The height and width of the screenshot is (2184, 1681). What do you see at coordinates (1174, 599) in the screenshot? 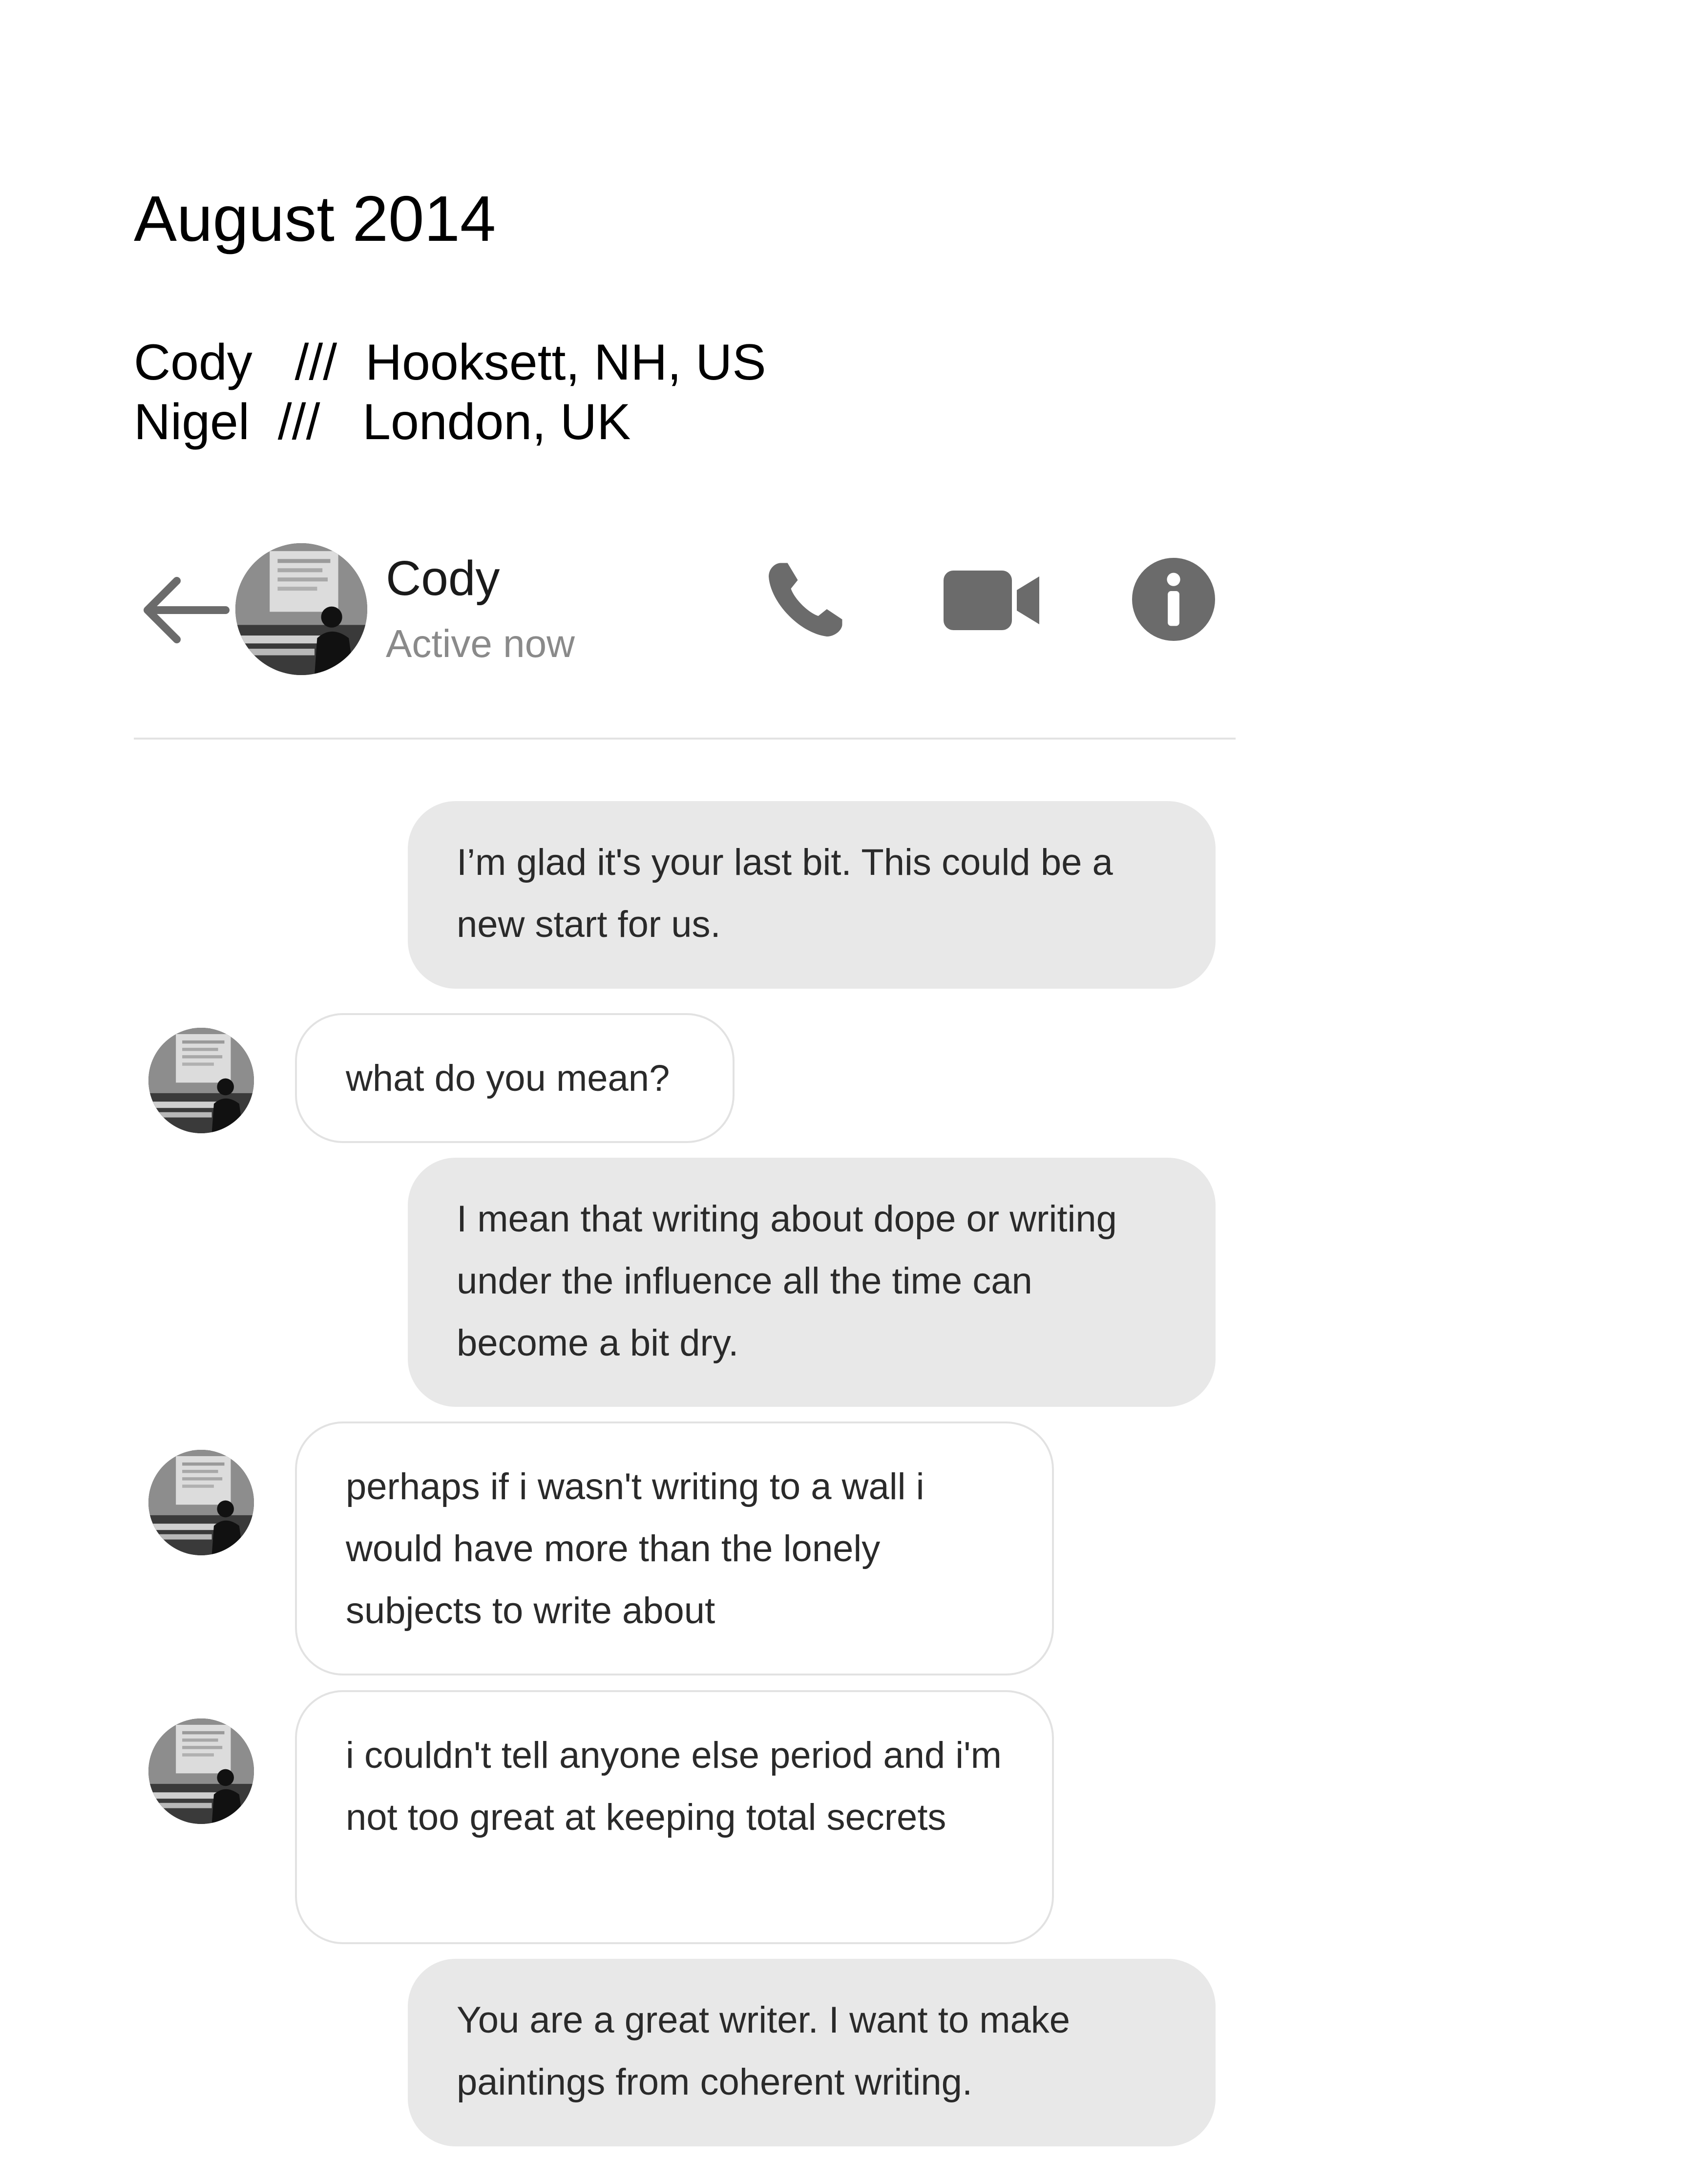
I see `info-icon` at bounding box center [1174, 599].